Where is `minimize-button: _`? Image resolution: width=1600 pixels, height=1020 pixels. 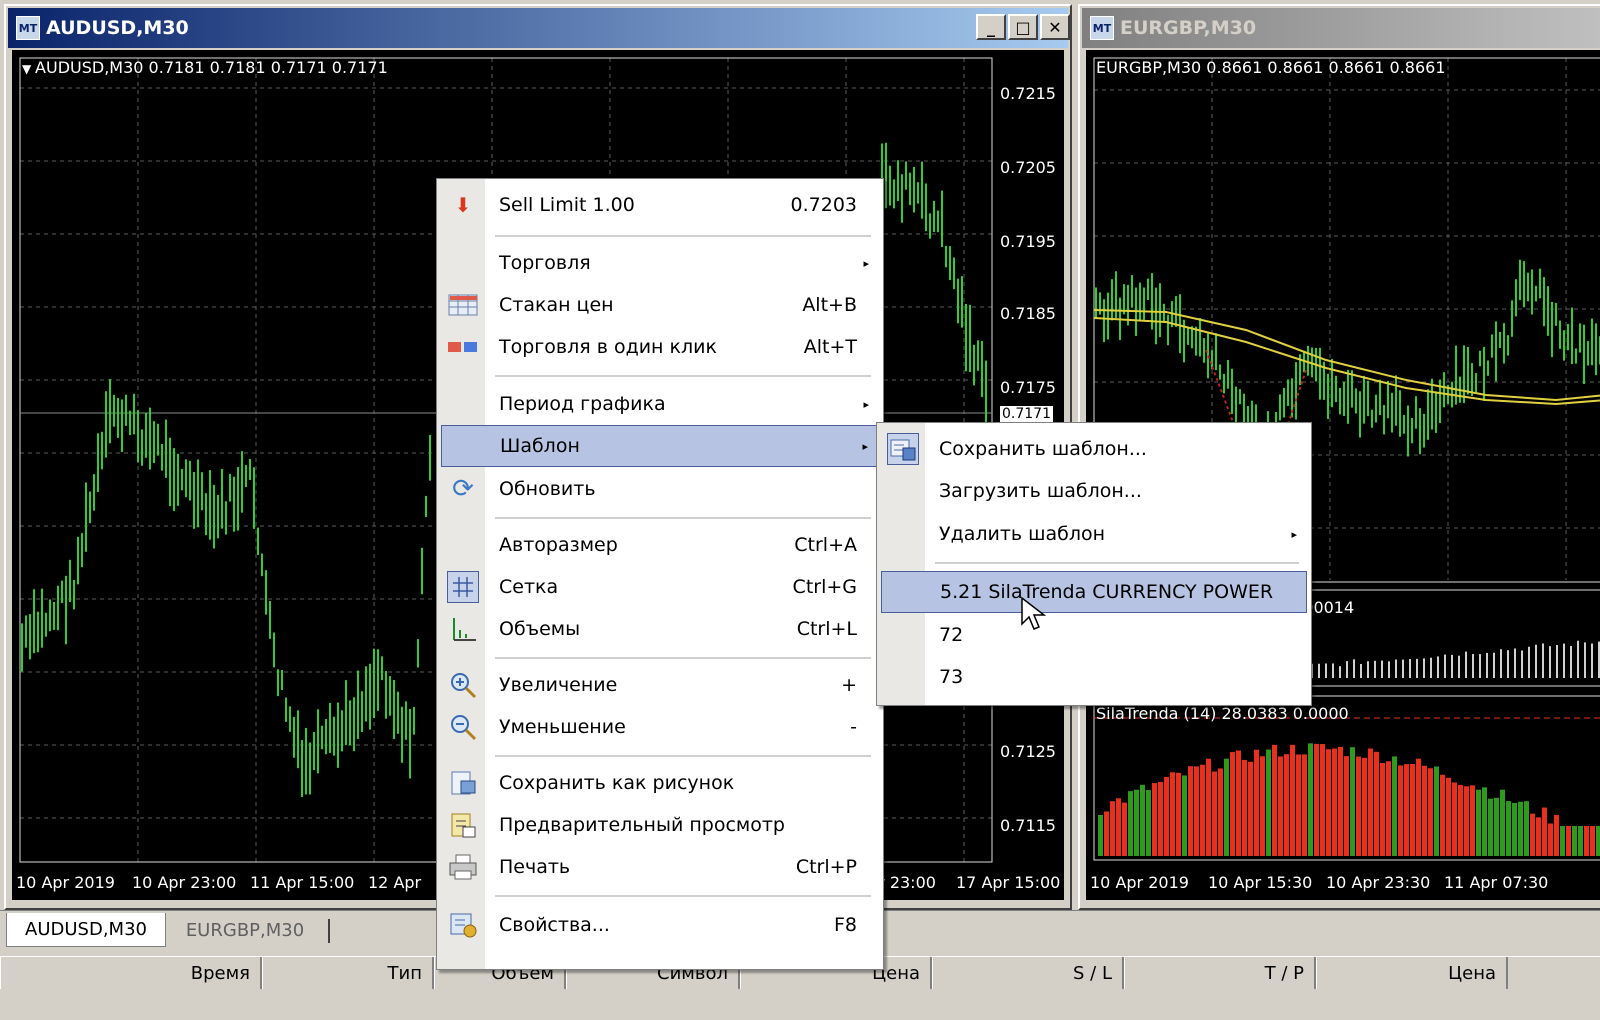 minimize-button: _ is located at coordinates (991, 27).